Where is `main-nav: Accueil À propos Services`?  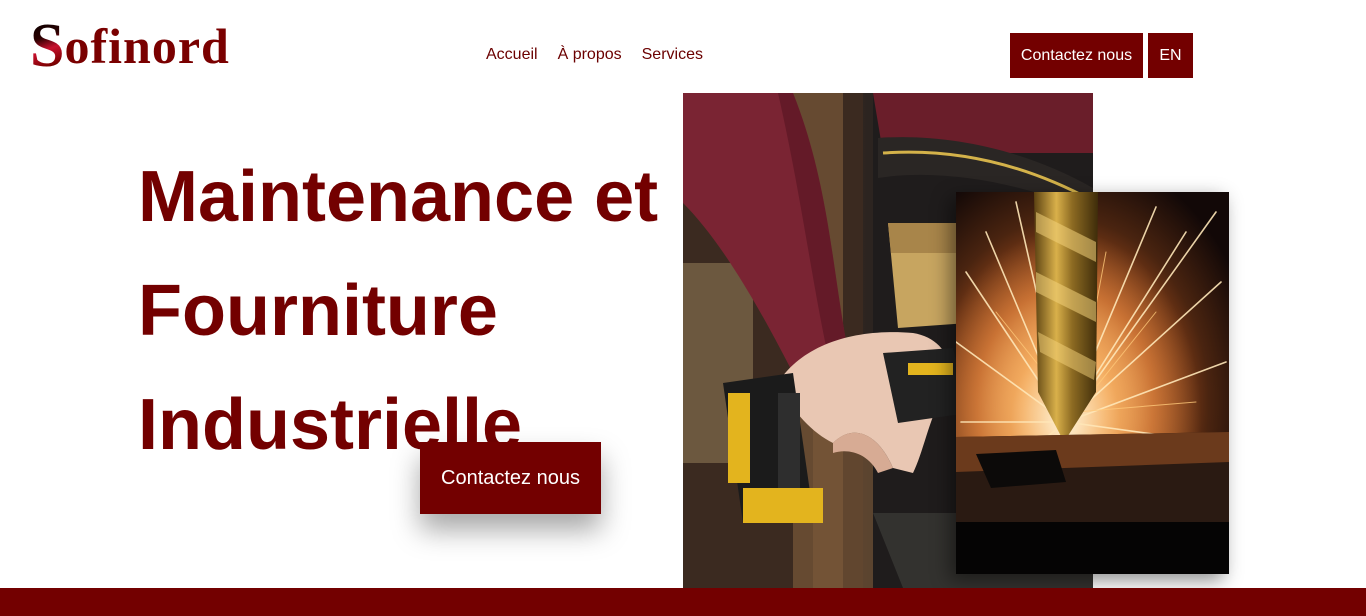 main-nav: Accueil À propos Services is located at coordinates (594, 55).